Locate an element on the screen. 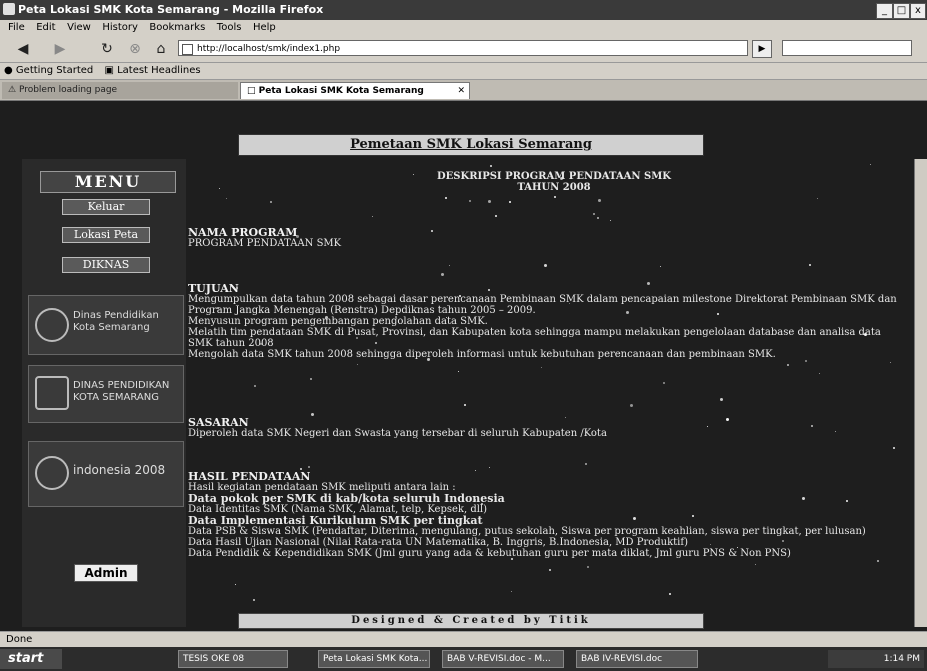 The width and height of the screenshot is (927, 671). tab-close-icon: ✕ is located at coordinates (461, 91).